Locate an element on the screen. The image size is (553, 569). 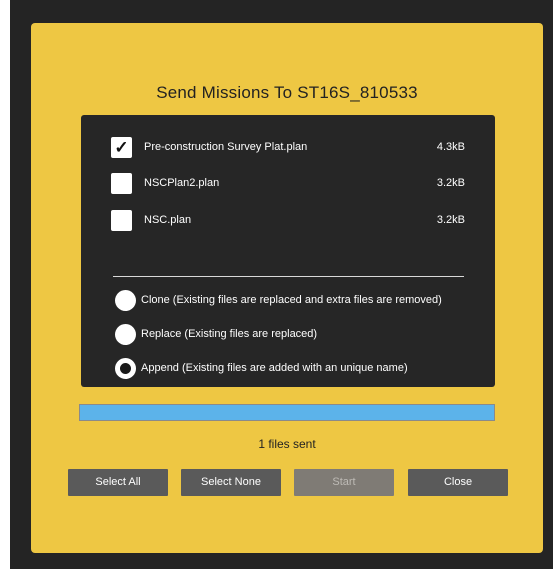
divider is located at coordinates (288, 276).